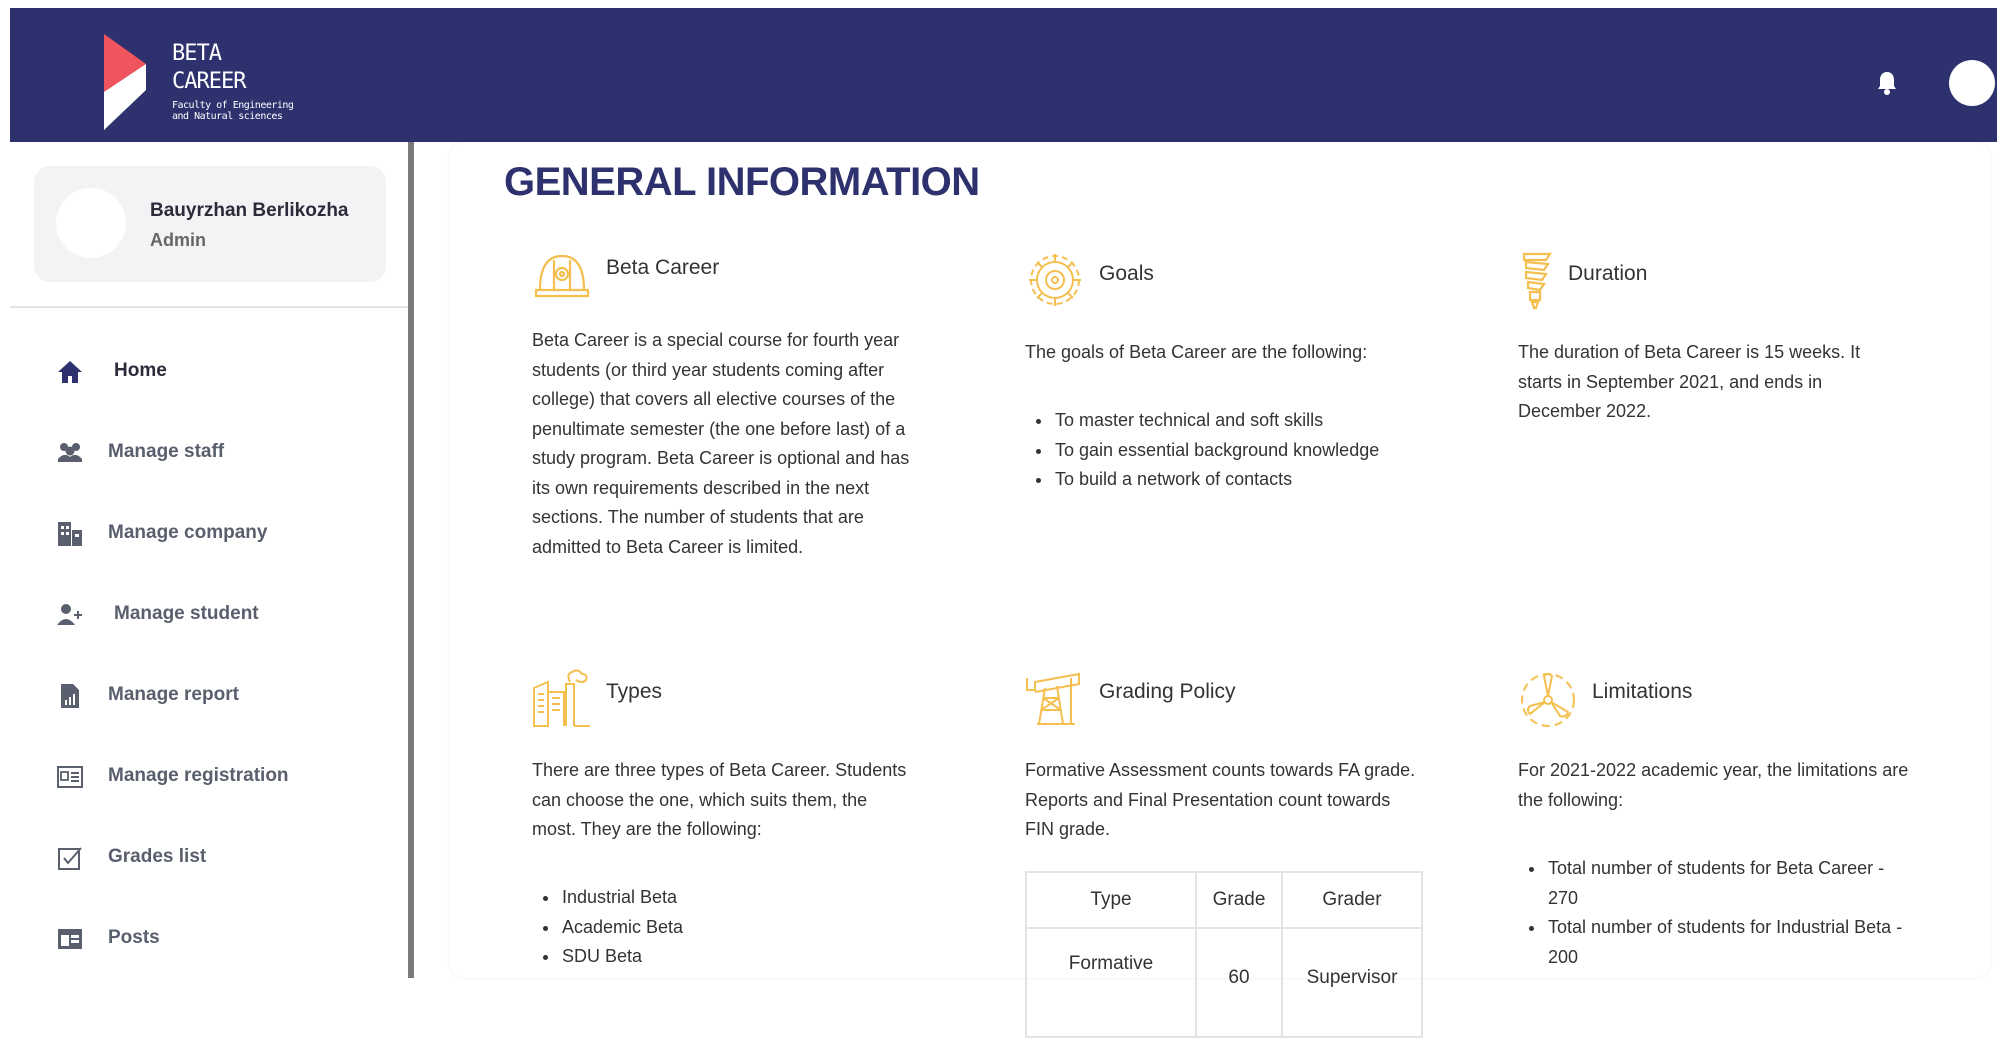 The height and width of the screenshot is (1038, 1997). What do you see at coordinates (173, 694) in the screenshot?
I see `sidebar-item-label: Manage report` at bounding box center [173, 694].